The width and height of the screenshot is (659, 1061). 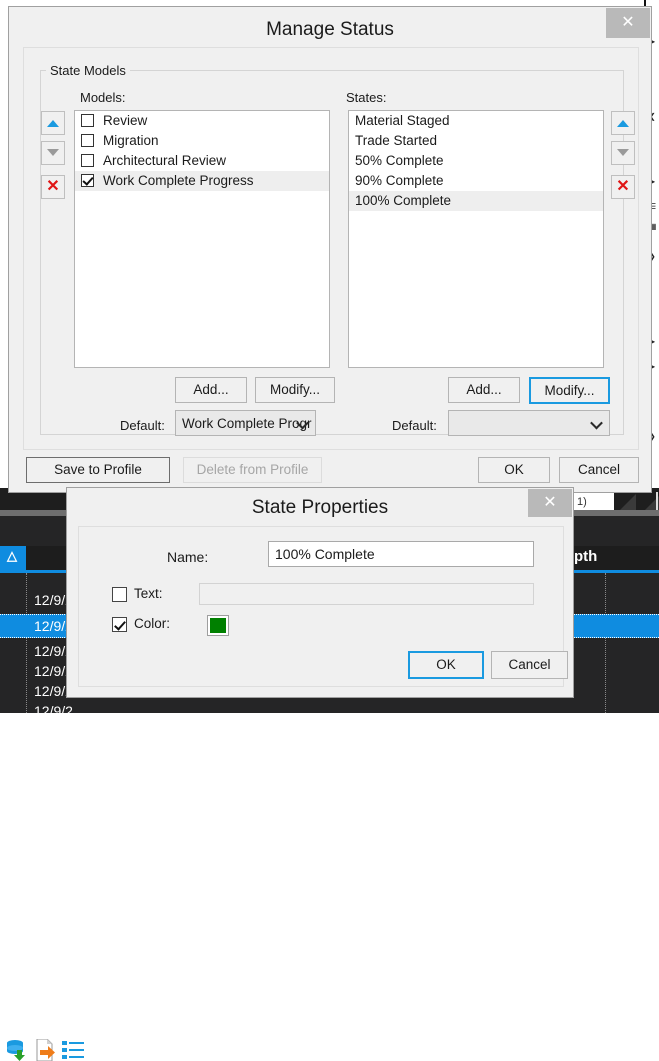 I want to click on color-swatch-icon, so click(x=218, y=625).